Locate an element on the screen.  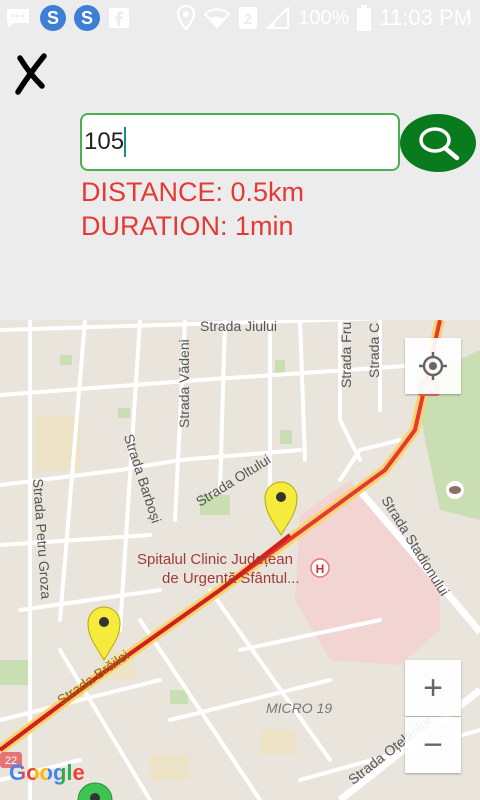
hospital-label: Spitalul Clinic Județean is located at coordinates (215, 559).